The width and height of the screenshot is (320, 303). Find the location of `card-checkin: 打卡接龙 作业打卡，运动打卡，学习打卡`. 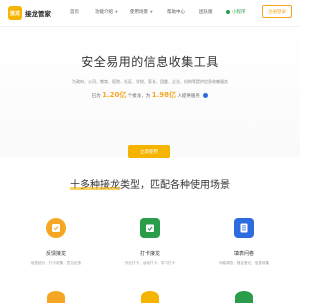

card-checkin: 打卡接龙 作业打卡，运动打卡，学习打卡 is located at coordinates (150, 242).